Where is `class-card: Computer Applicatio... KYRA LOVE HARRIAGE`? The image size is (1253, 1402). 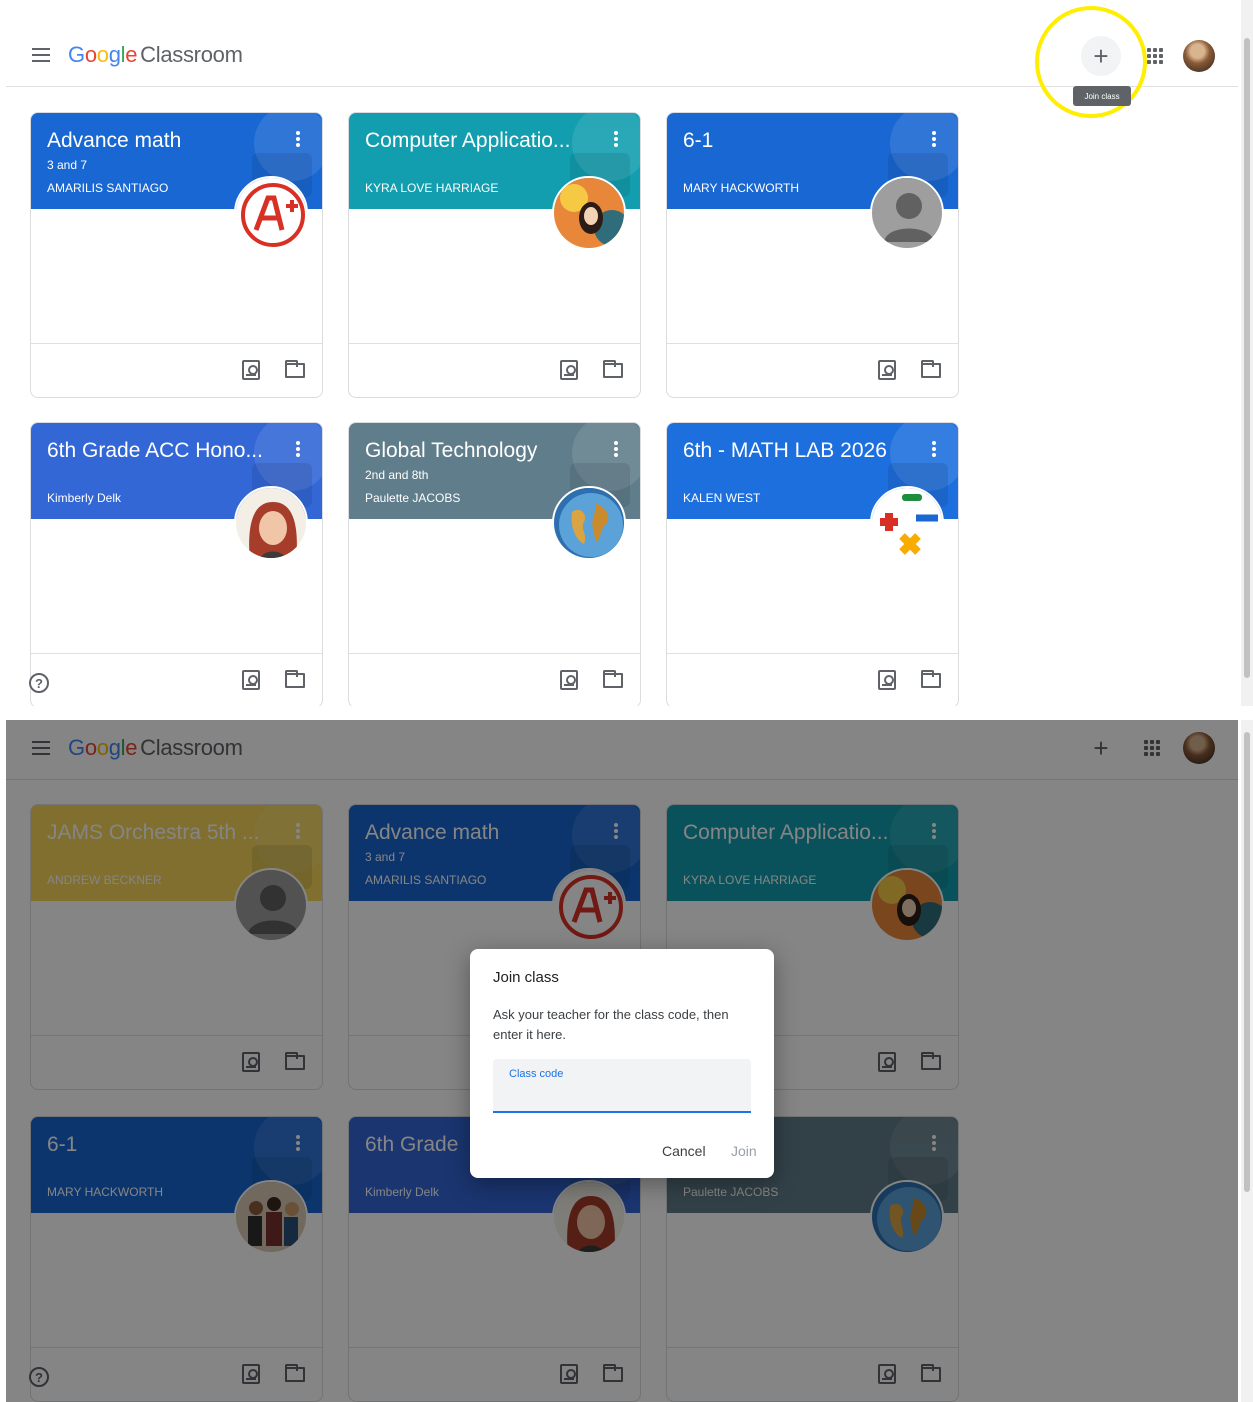
class-card: Computer Applicatio... KYRA LOVE HARRIAGE is located at coordinates (494, 255).